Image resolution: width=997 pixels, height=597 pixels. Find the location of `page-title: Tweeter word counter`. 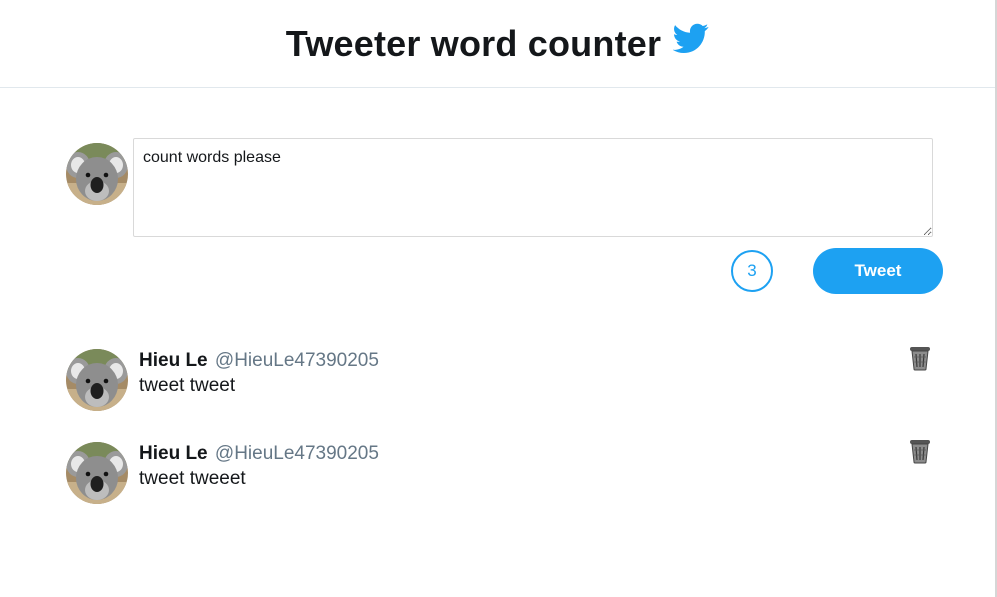

page-title: Tweeter word counter is located at coordinates (473, 43).